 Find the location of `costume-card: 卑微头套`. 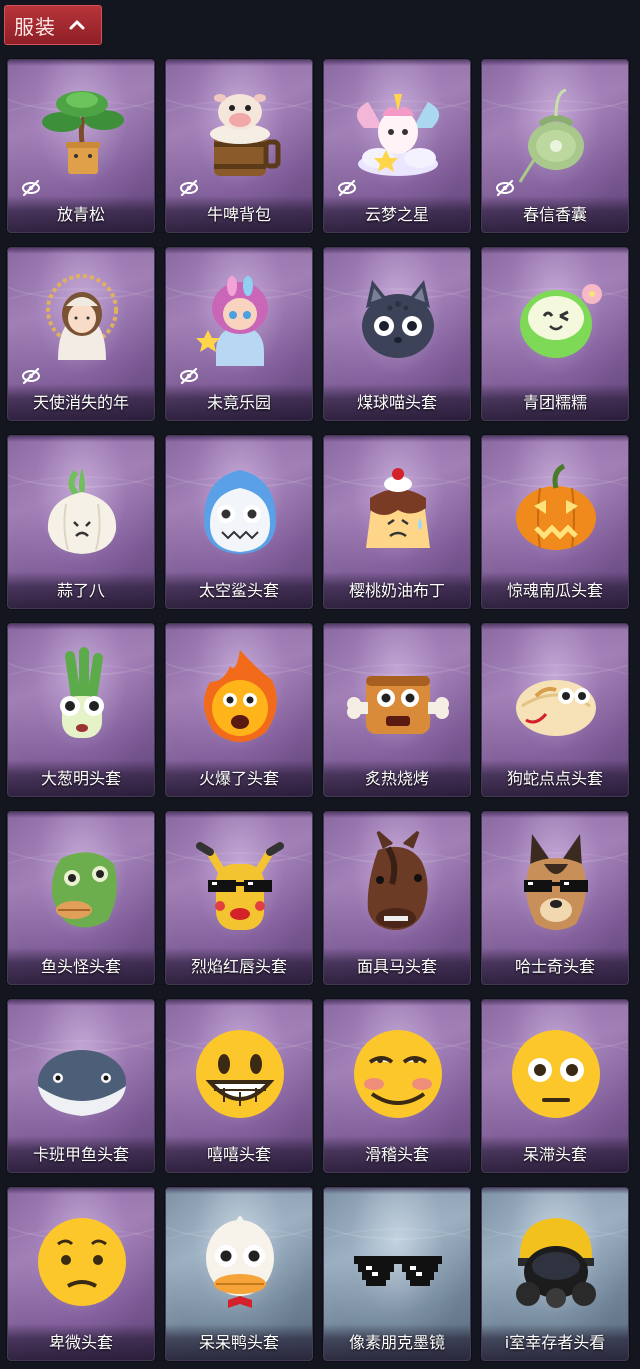

costume-card: 卑微头套 is located at coordinates (81, 1274).